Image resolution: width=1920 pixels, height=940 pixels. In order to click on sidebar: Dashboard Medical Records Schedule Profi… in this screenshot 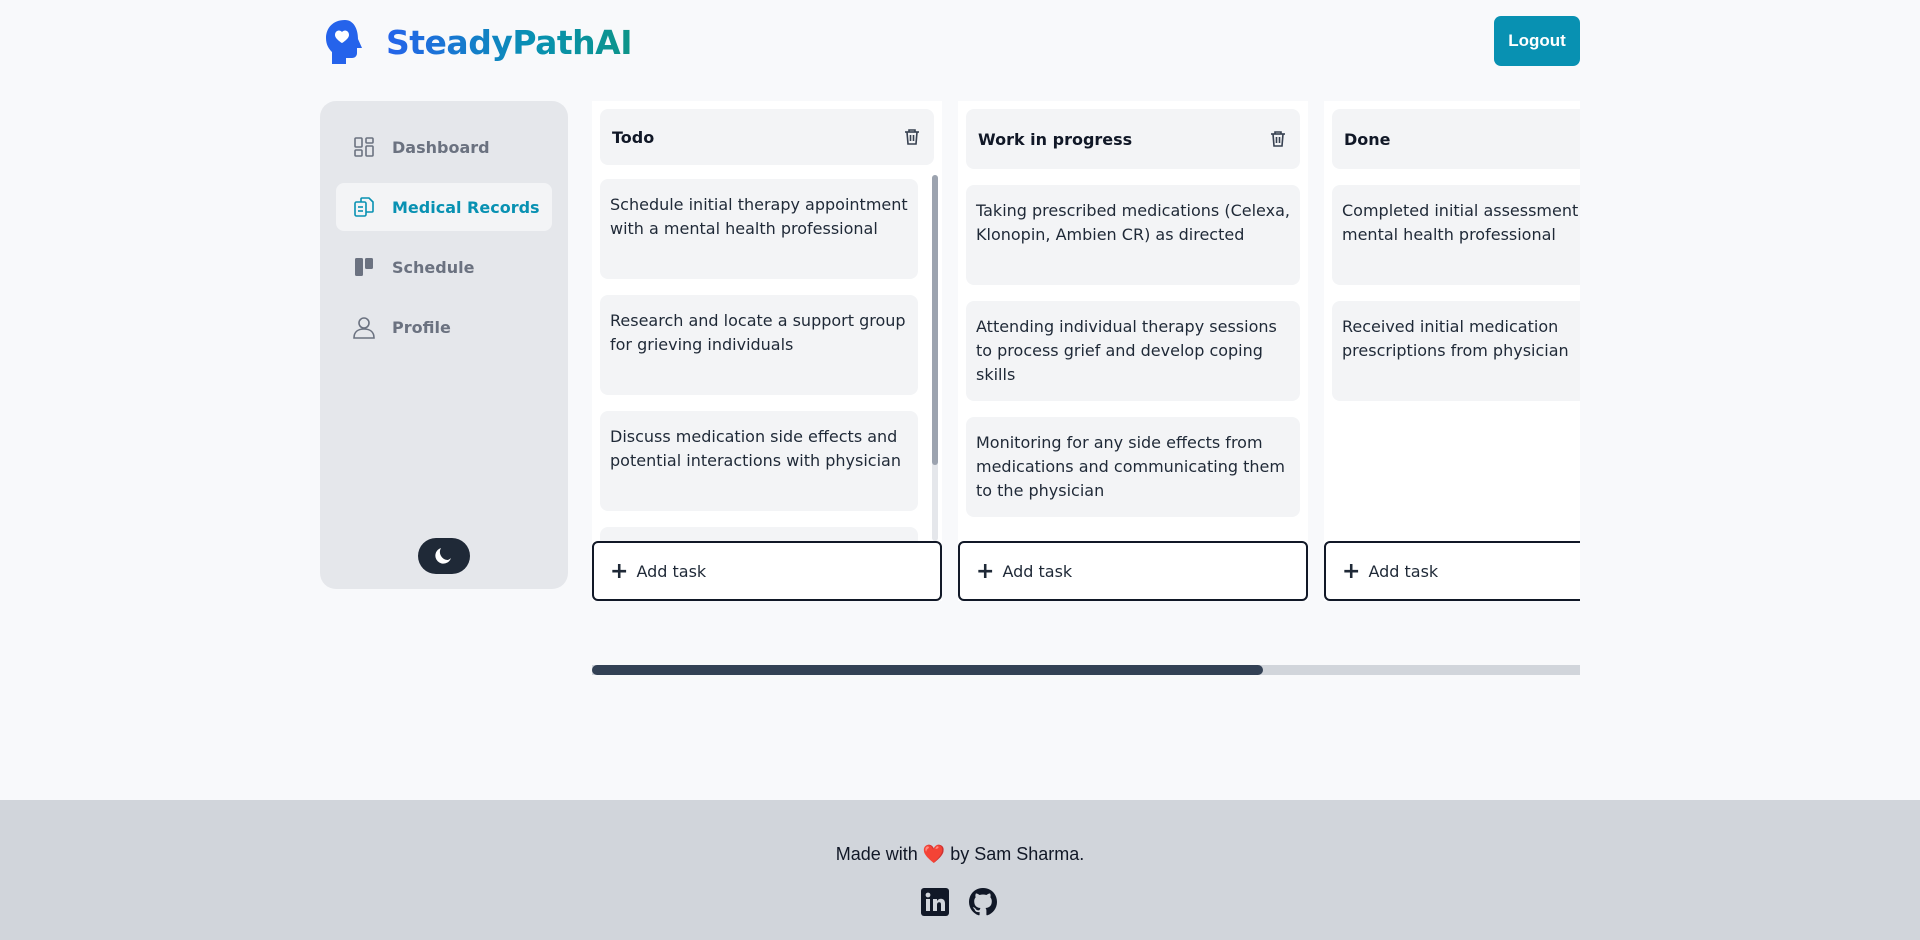, I will do `click(444, 345)`.